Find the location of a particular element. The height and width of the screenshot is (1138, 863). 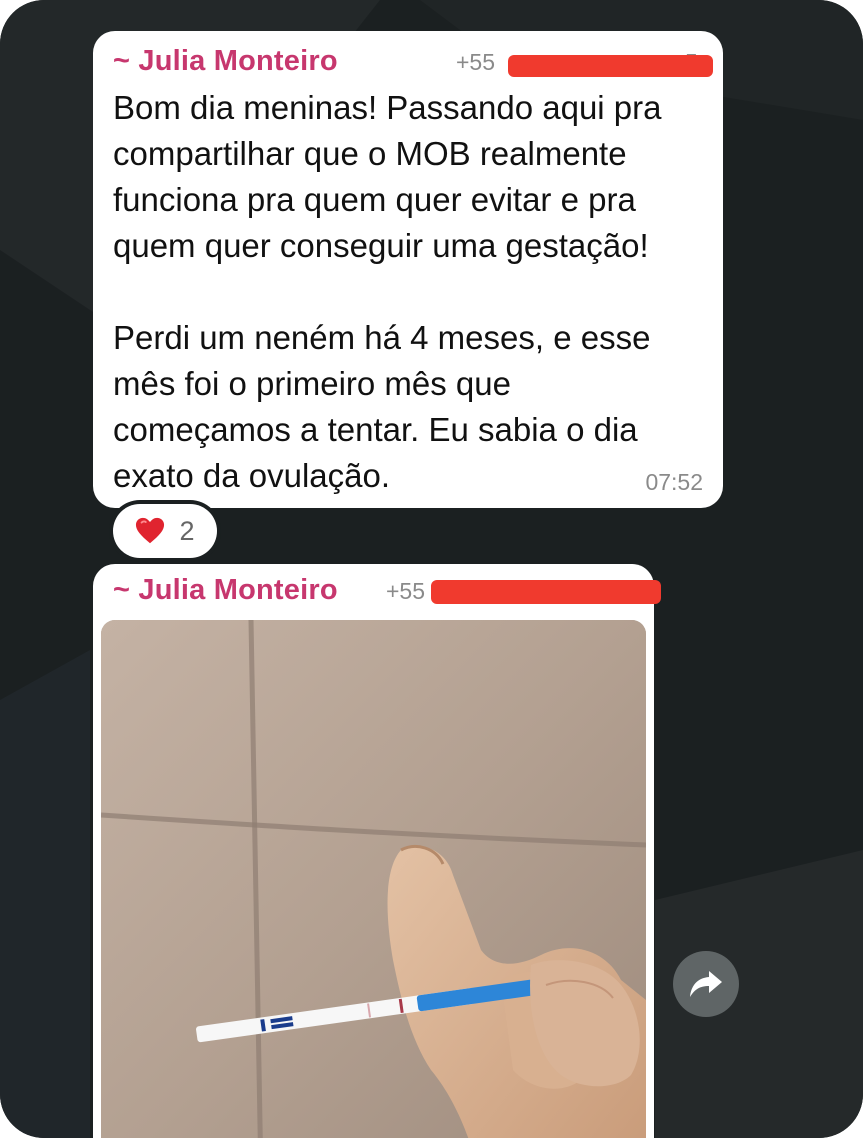

reaction-badge: 2 is located at coordinates (165, 531).